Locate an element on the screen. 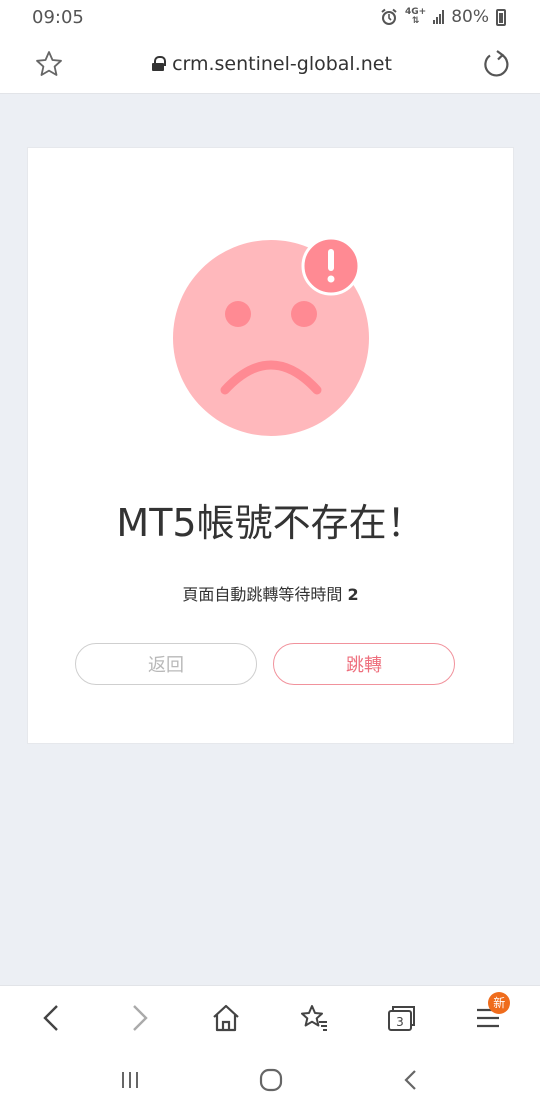 The image size is (540, 1110). star-icon is located at coordinates (49, 64).